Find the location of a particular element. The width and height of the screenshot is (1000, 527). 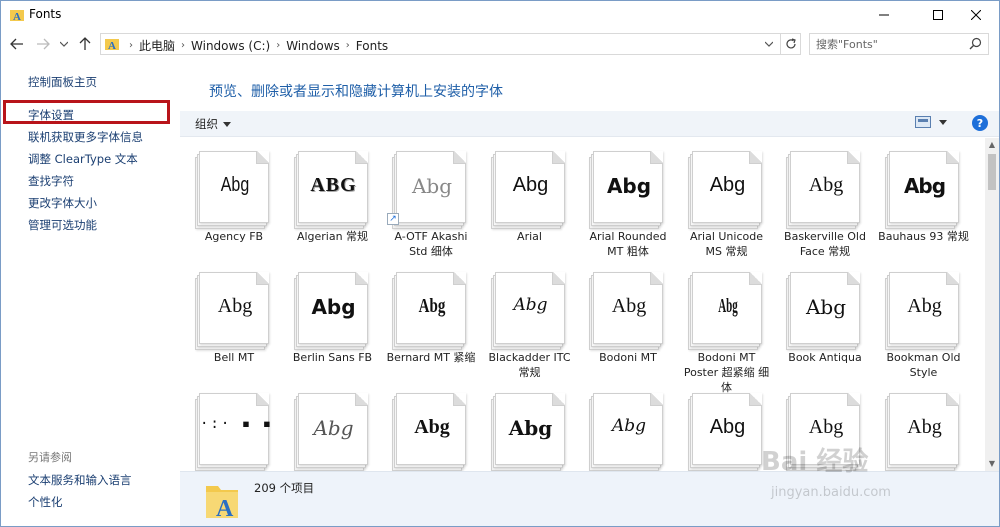

link-font-settings: 字体设置 is located at coordinates (51, 115).